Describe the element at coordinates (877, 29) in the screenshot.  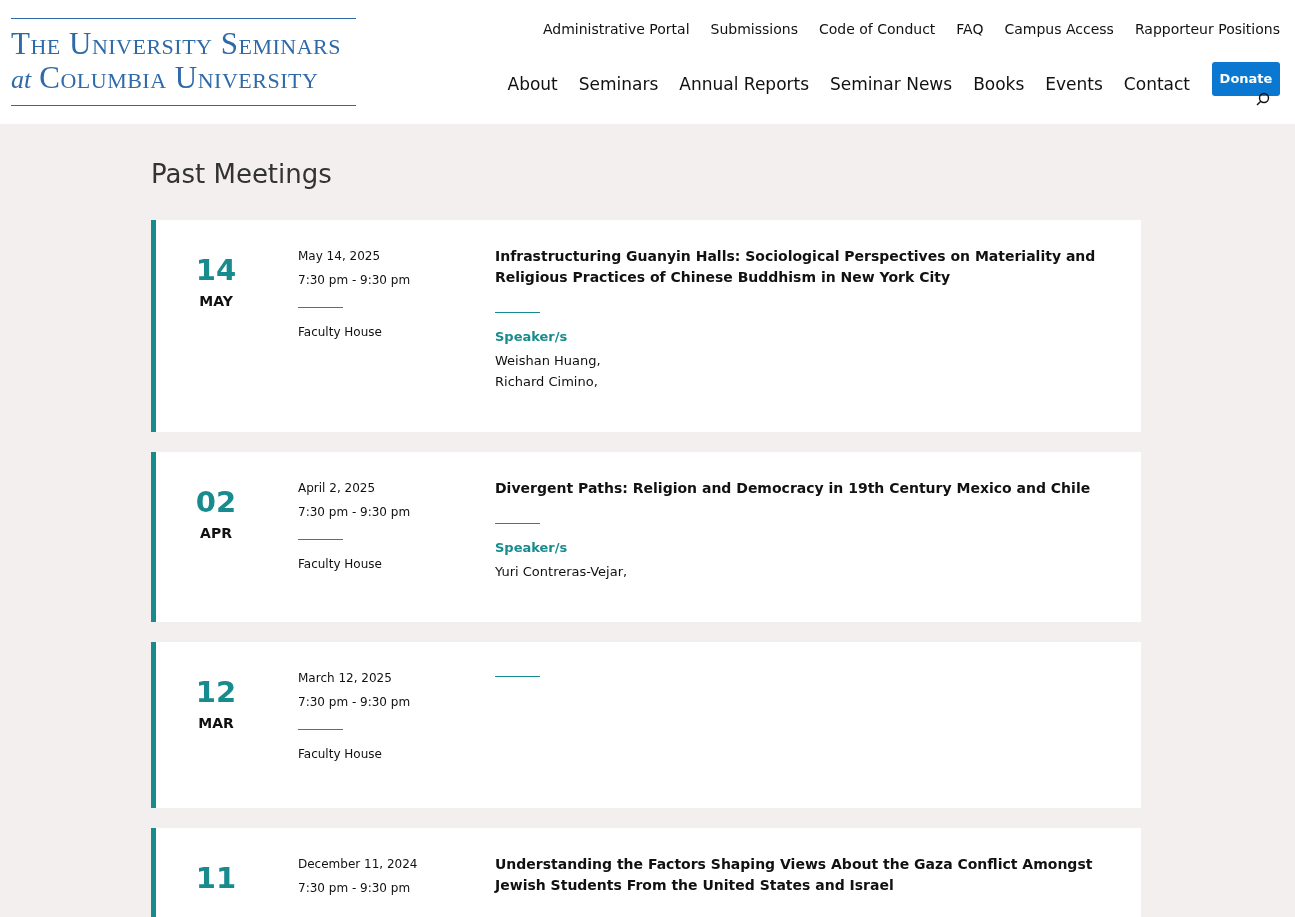
I see `top-nav-link: Code of Conduct` at that location.